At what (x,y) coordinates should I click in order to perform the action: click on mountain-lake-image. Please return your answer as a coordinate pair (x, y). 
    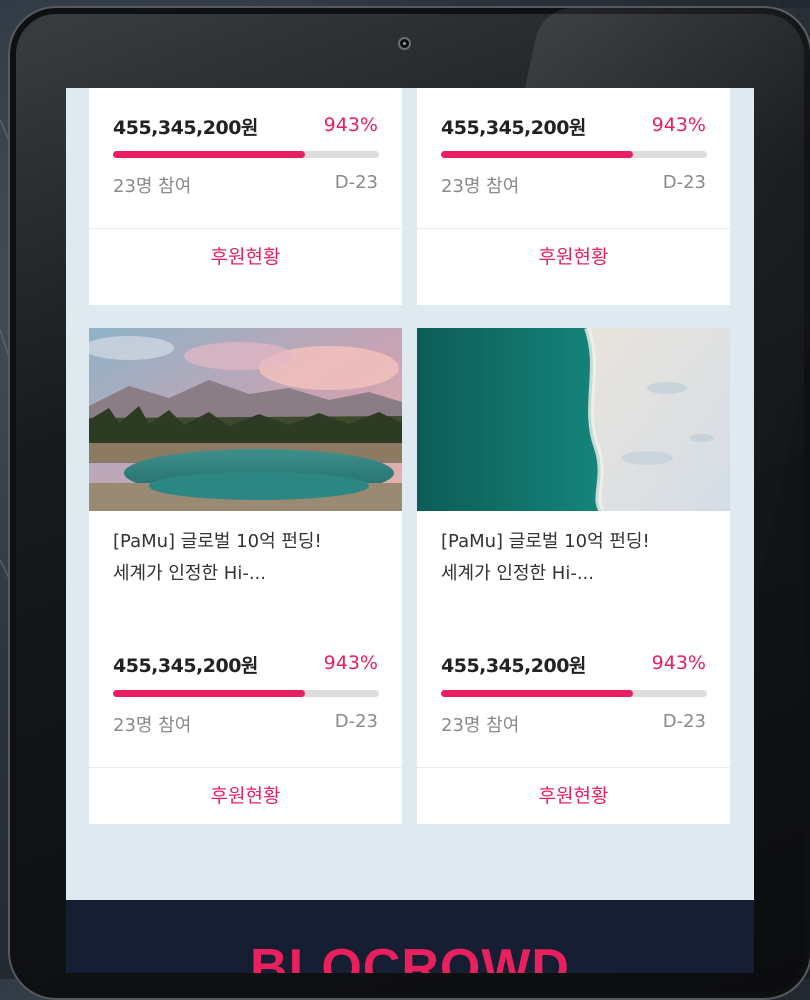
    Looking at the image, I should click on (245, 419).